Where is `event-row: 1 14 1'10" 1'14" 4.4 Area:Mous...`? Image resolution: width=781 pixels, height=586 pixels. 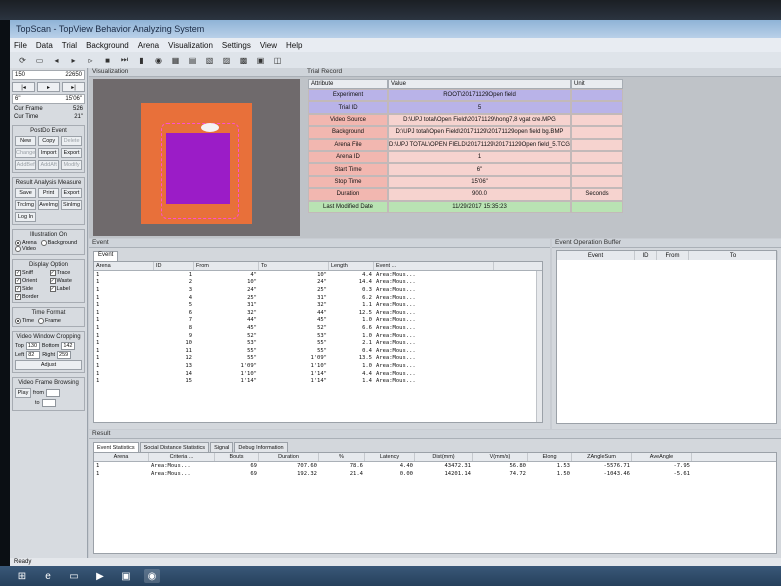
event-row: 1 14 1'10" 1'14" 4.4 Area:Mous... is located at coordinates (318, 374).